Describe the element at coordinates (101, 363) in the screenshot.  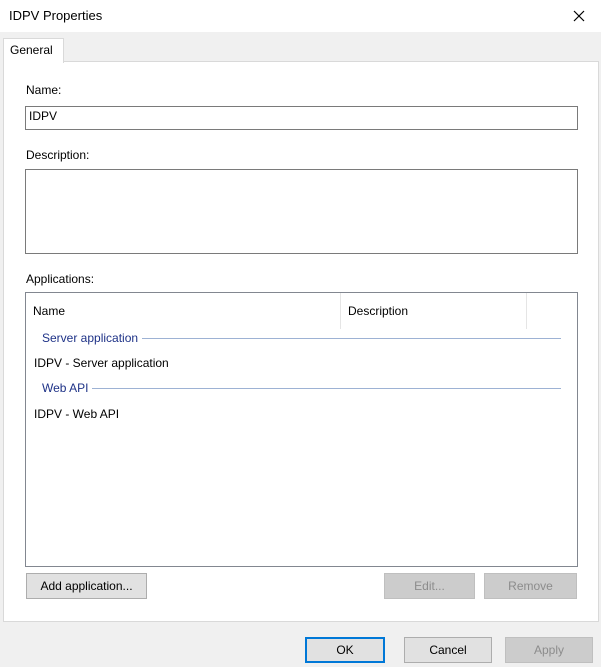
I see `list-item-server-application: IDPV - Server application` at that location.